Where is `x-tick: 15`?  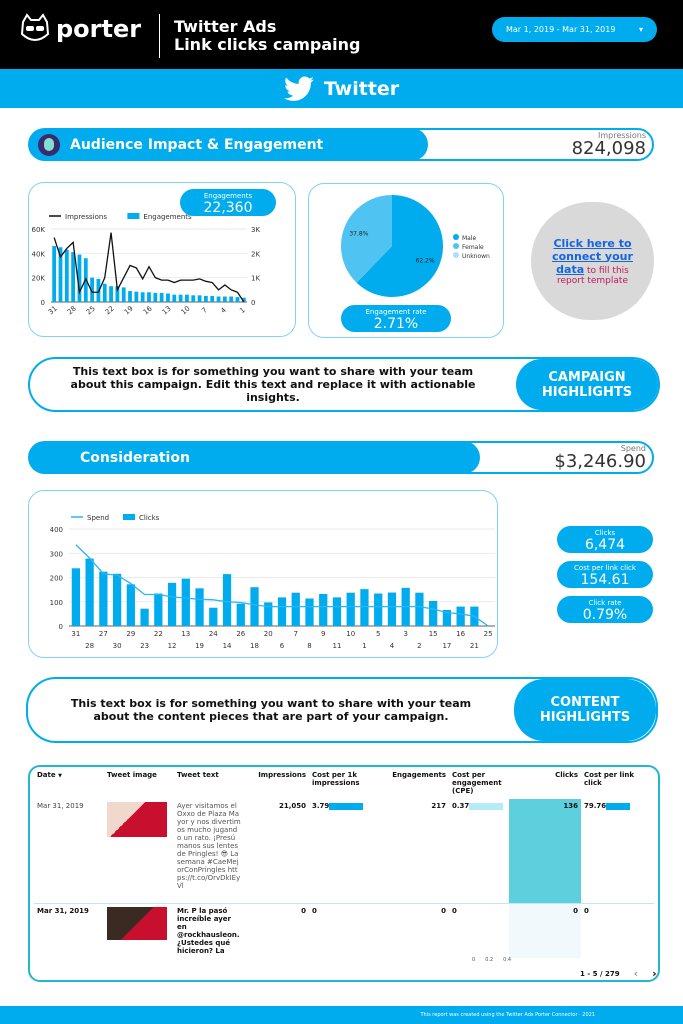
x-tick: 15 is located at coordinates (433, 634).